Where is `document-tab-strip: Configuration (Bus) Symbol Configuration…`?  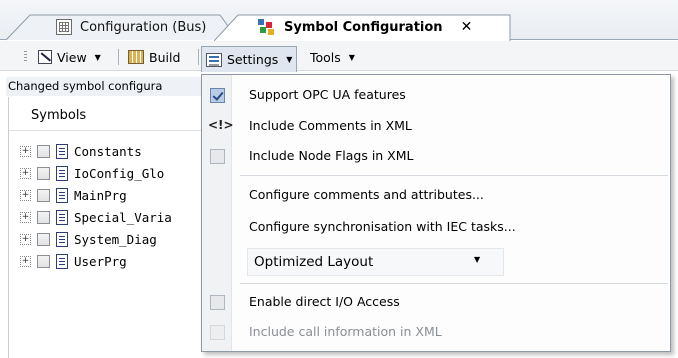 document-tab-strip: Configuration (Bus) Symbol Configuration… is located at coordinates (339, 20).